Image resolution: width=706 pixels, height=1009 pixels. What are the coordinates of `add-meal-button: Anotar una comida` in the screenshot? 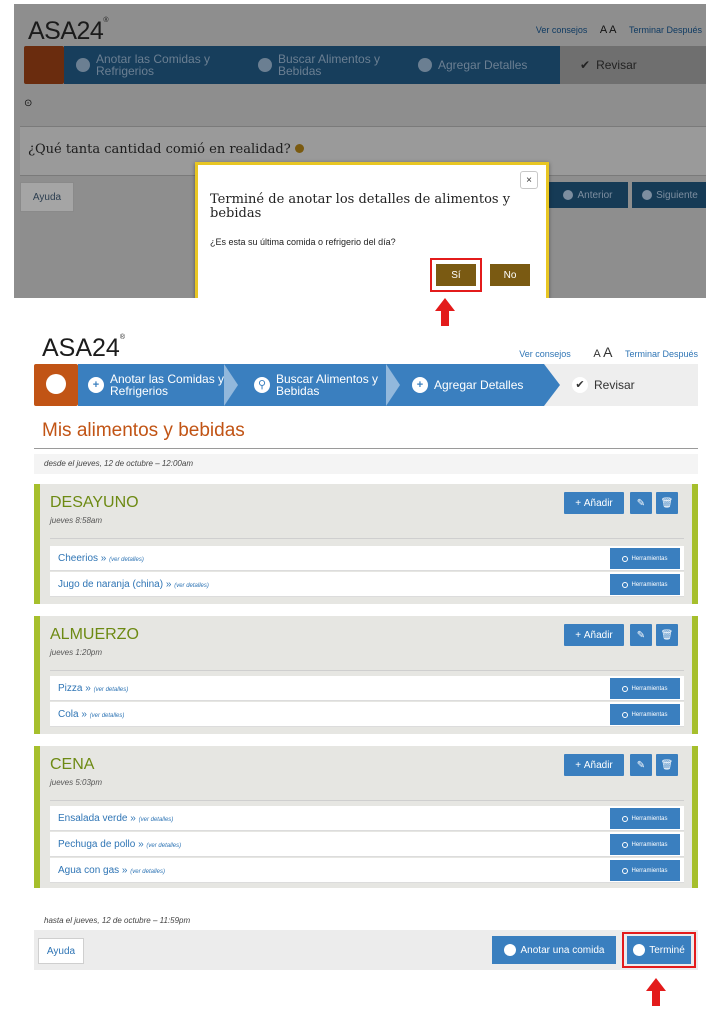 It's located at (554, 950).